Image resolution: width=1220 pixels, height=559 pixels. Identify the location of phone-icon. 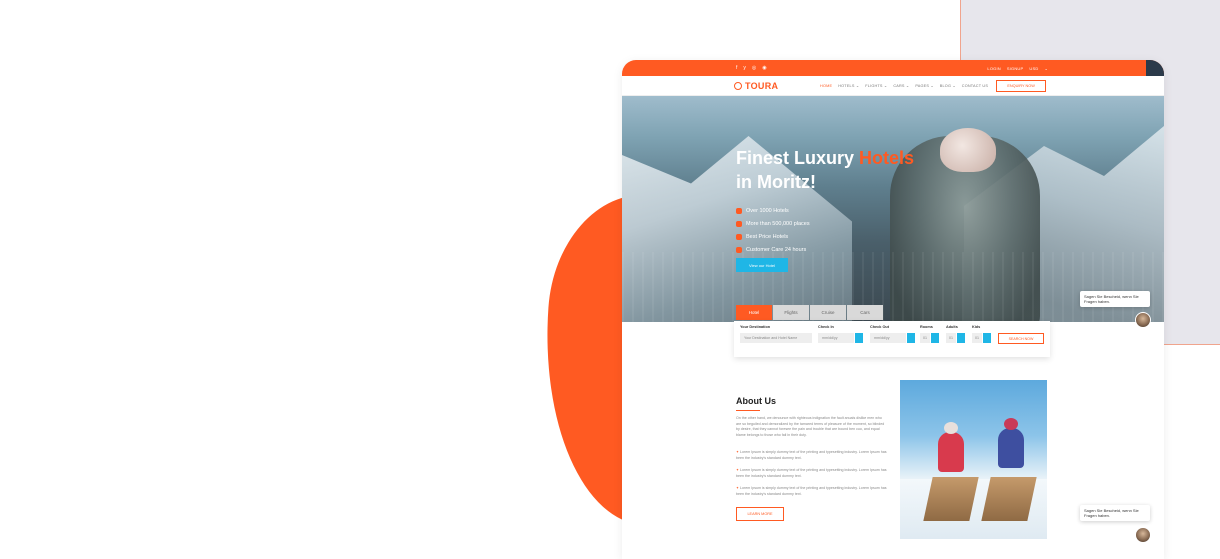
(739, 249).